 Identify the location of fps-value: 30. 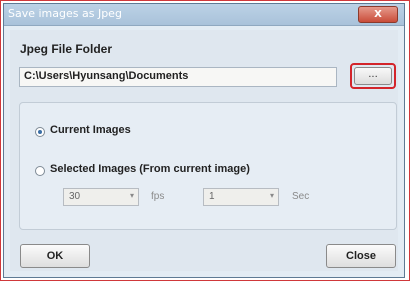
(75, 196).